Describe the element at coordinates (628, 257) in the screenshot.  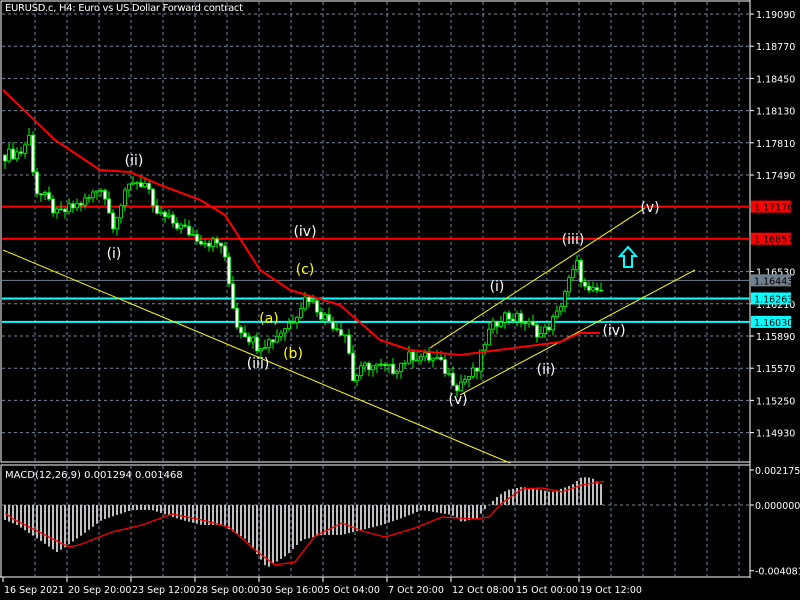
I see `up-arrow-icon` at that location.